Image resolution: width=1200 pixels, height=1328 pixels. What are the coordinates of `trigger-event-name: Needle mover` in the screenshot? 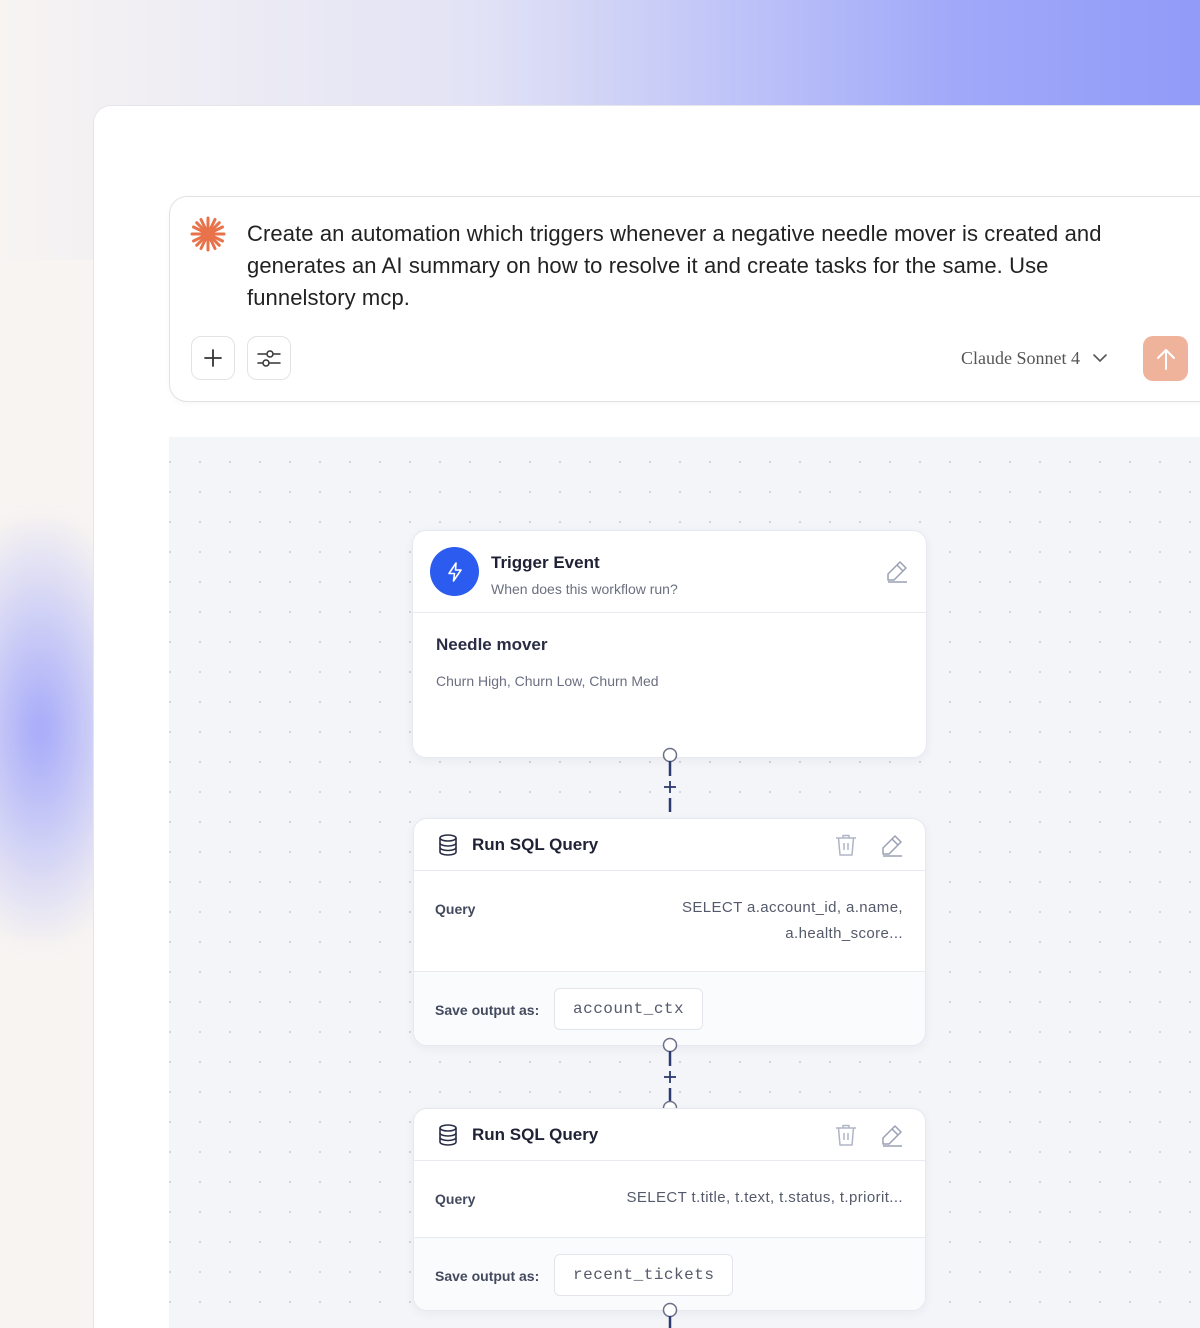 It's located at (492, 644).